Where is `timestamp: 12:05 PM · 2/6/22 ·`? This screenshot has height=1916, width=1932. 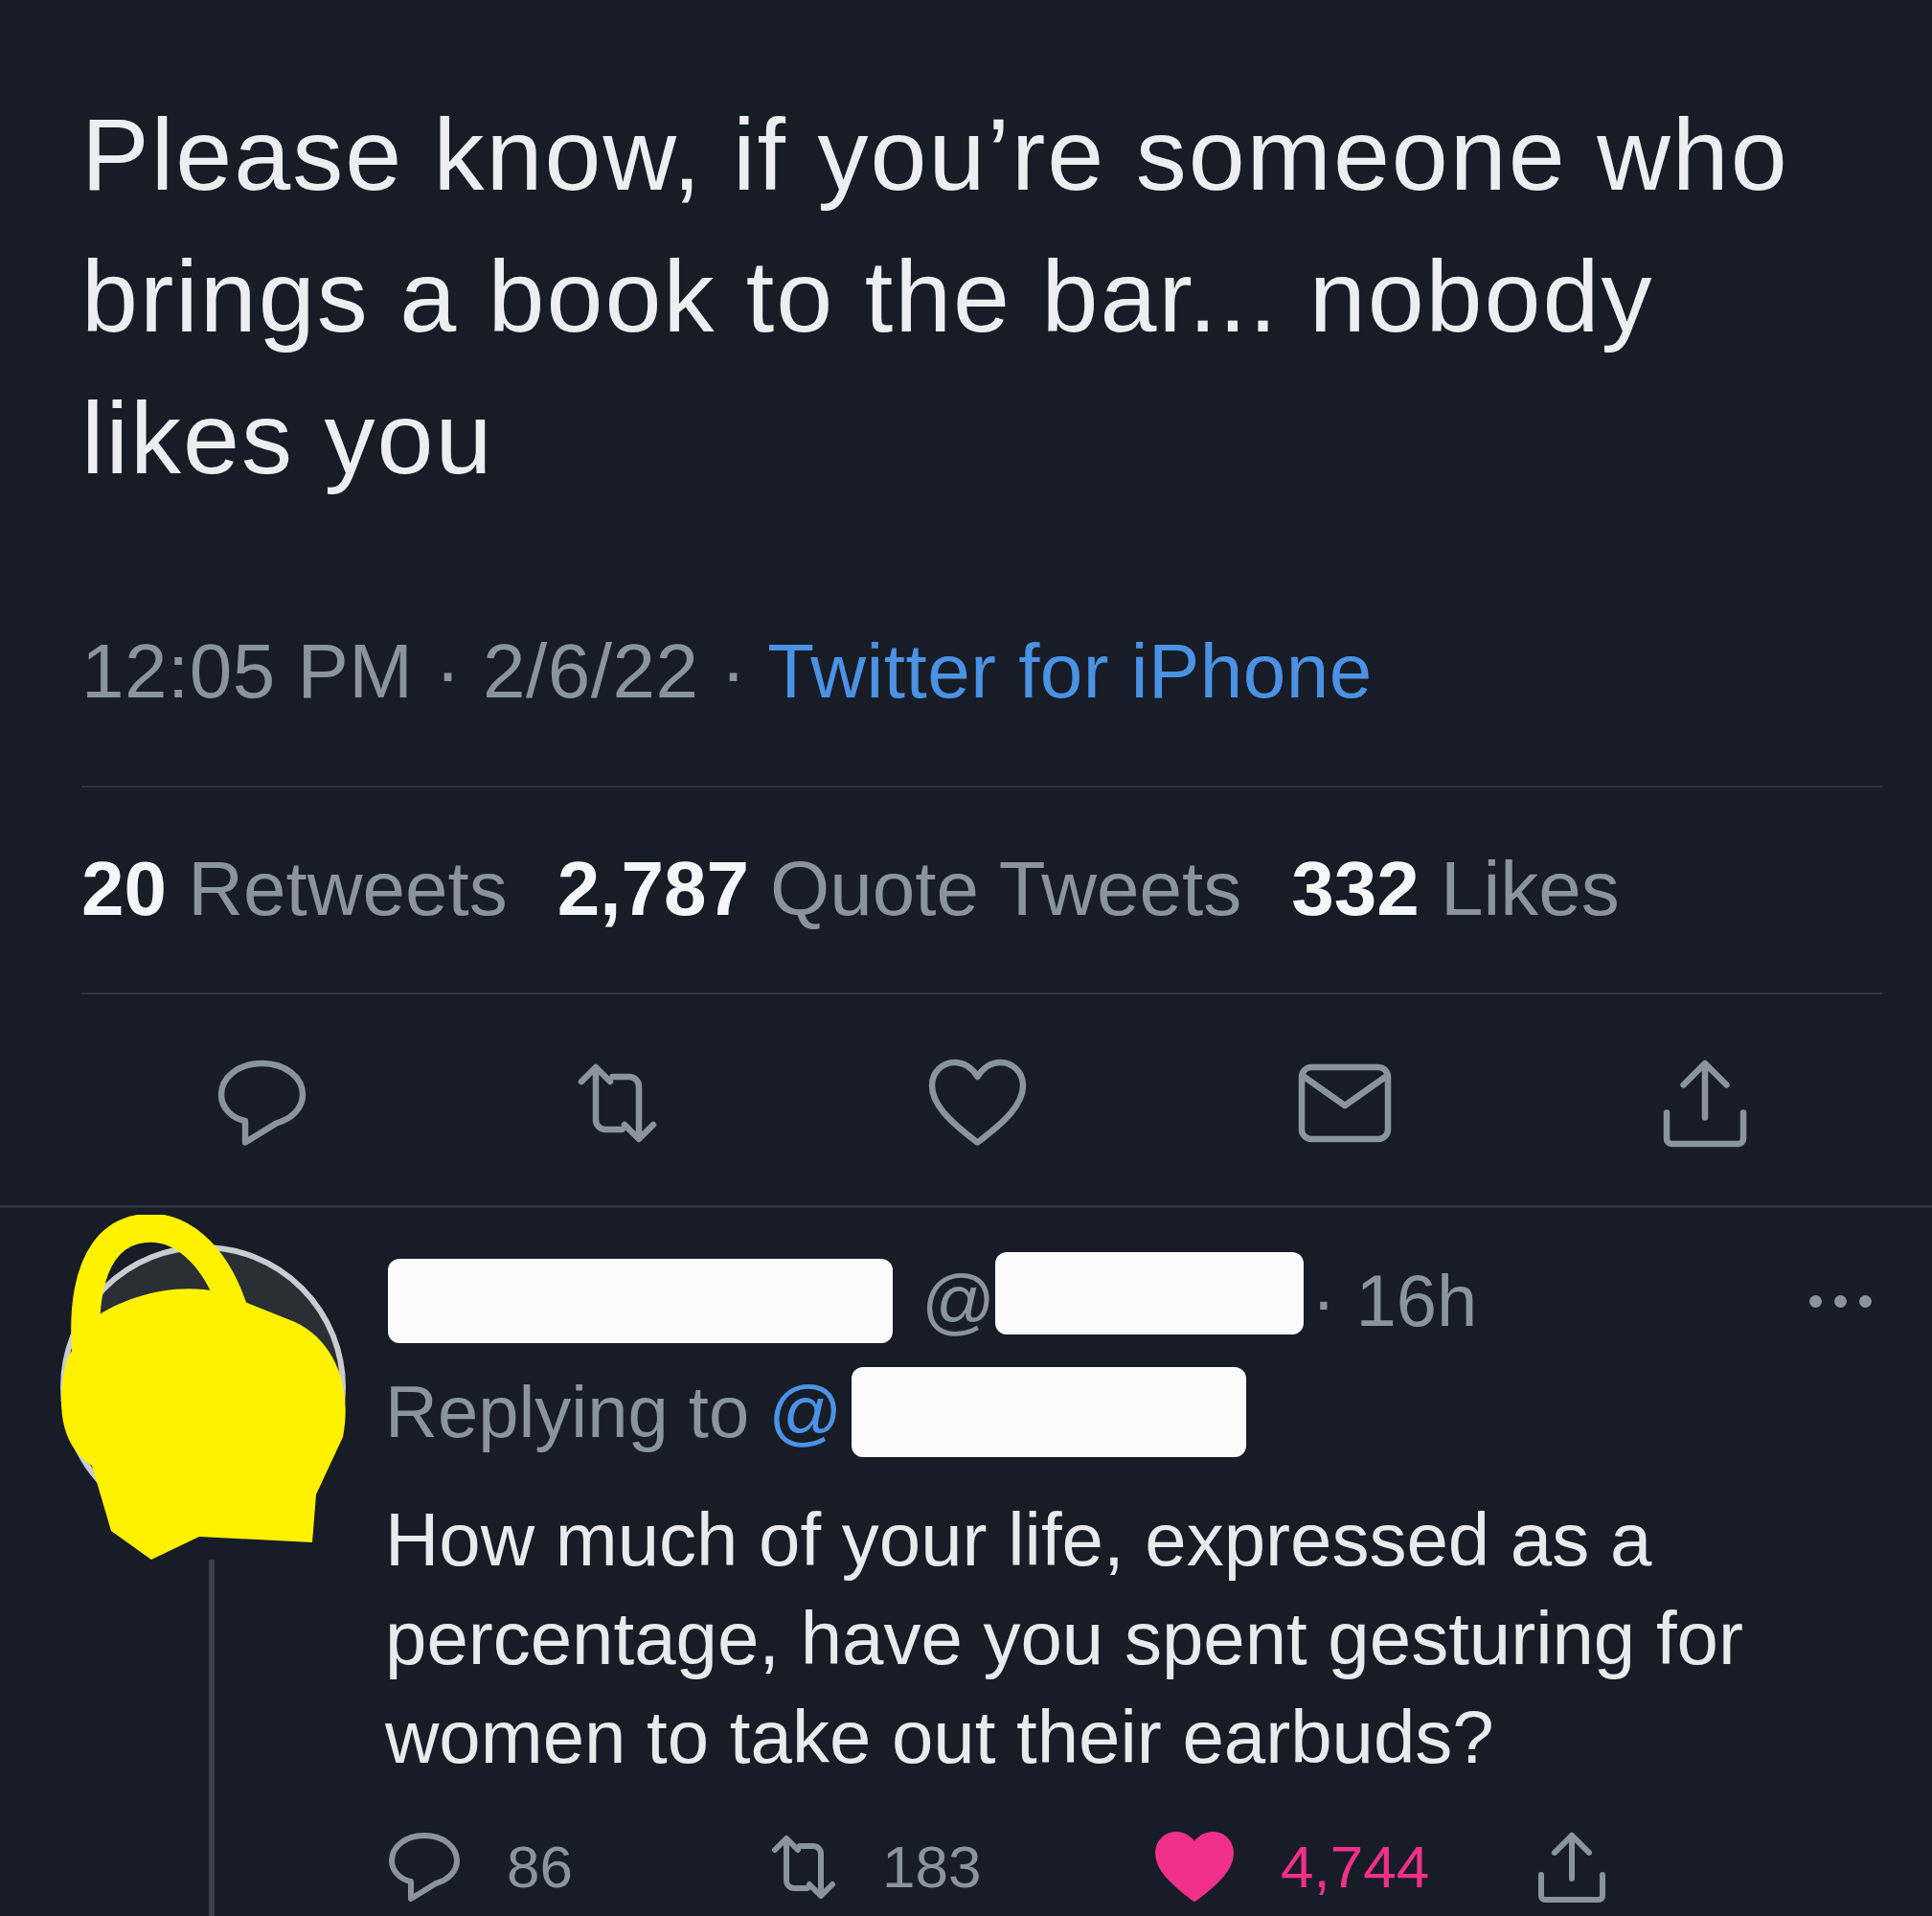 timestamp: 12:05 PM · 2/6/22 · is located at coordinates (414, 672).